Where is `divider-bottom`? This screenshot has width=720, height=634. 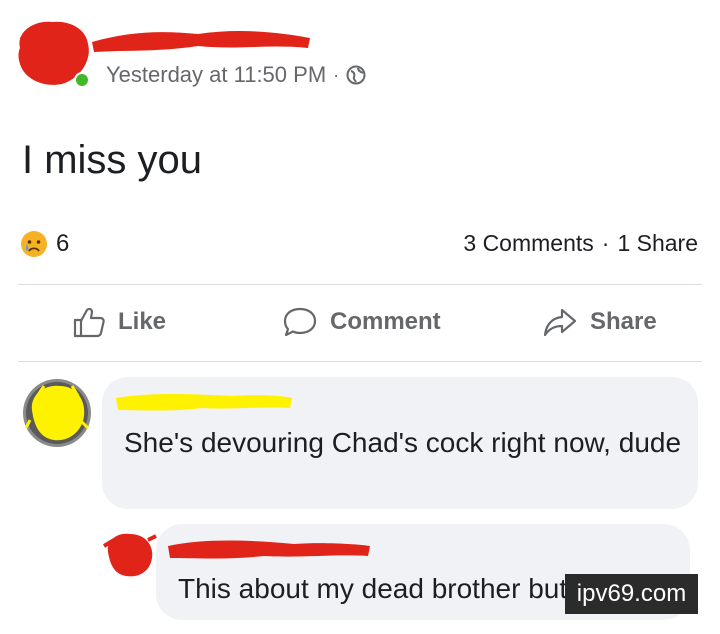
divider-bottom is located at coordinates (360, 361).